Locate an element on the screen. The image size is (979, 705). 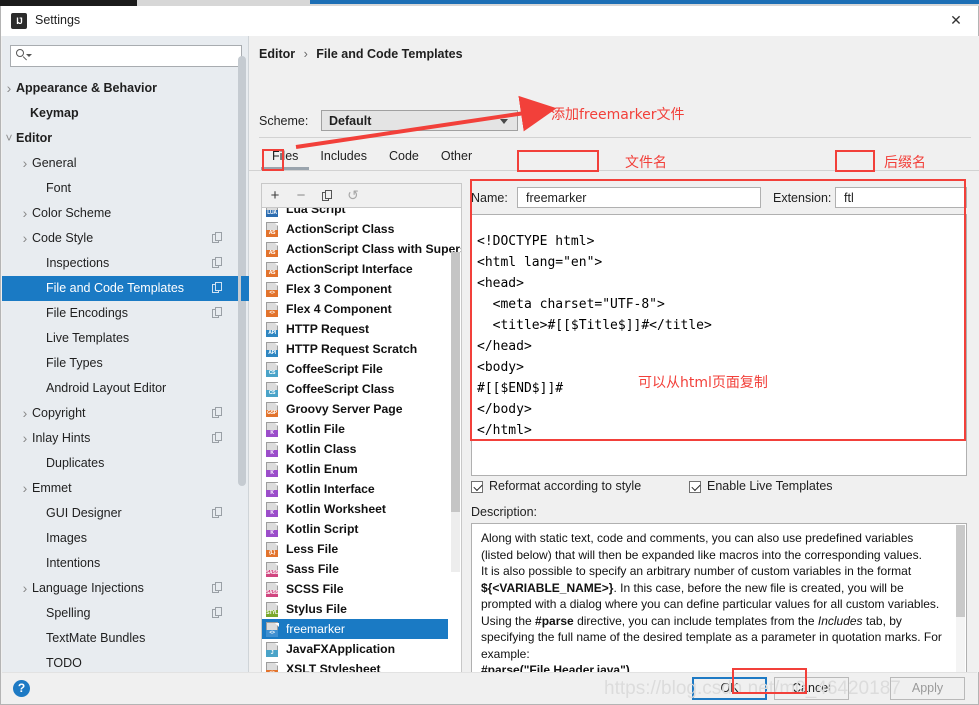
template-list-item: K Kotlin Worksheet is located at coordinates (355, 509).